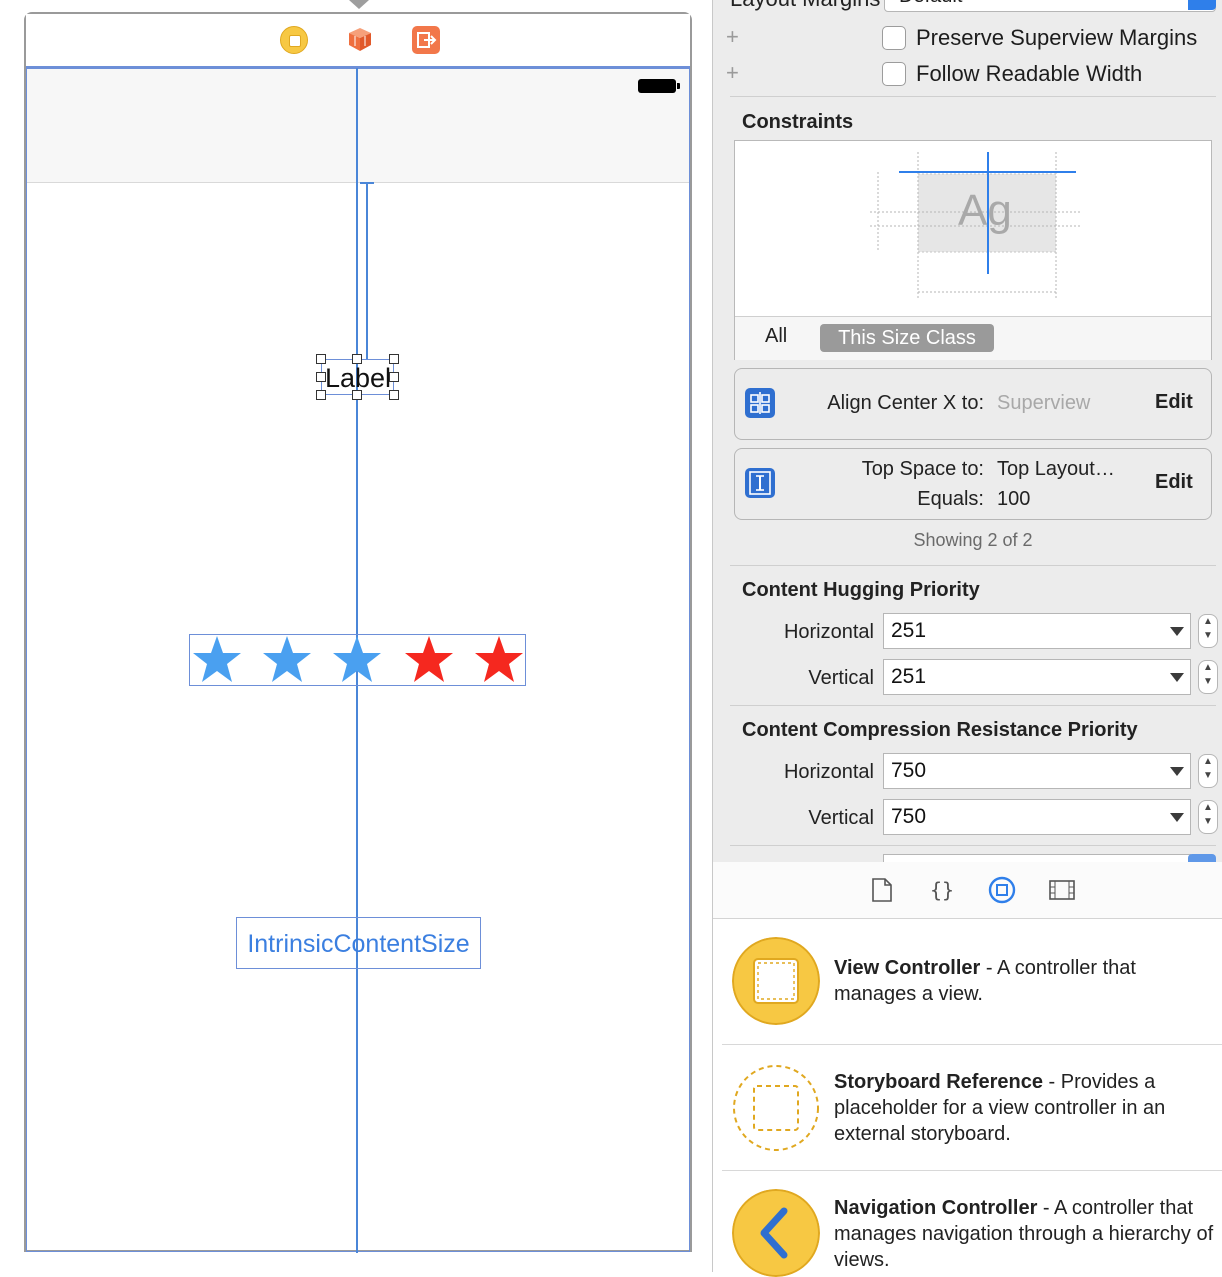 The width and height of the screenshot is (1222, 1277). What do you see at coordinates (321, 377) in the screenshot?
I see `resize-handle-left` at bounding box center [321, 377].